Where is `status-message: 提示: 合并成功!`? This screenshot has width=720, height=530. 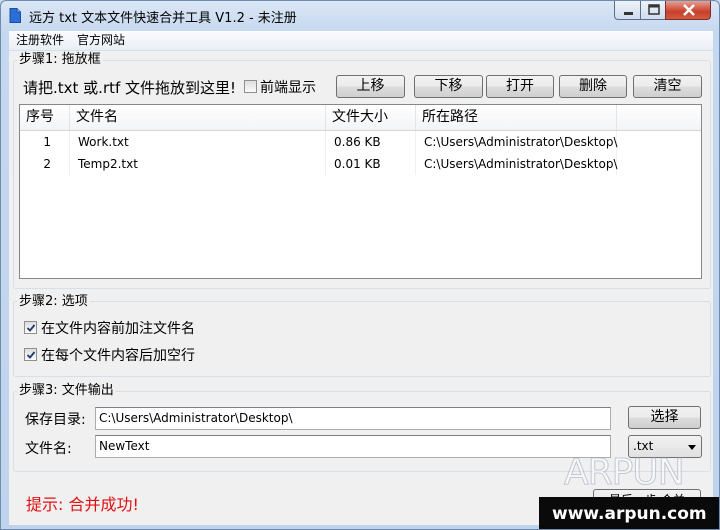 status-message: 提示: 合并成功! is located at coordinates (82, 504).